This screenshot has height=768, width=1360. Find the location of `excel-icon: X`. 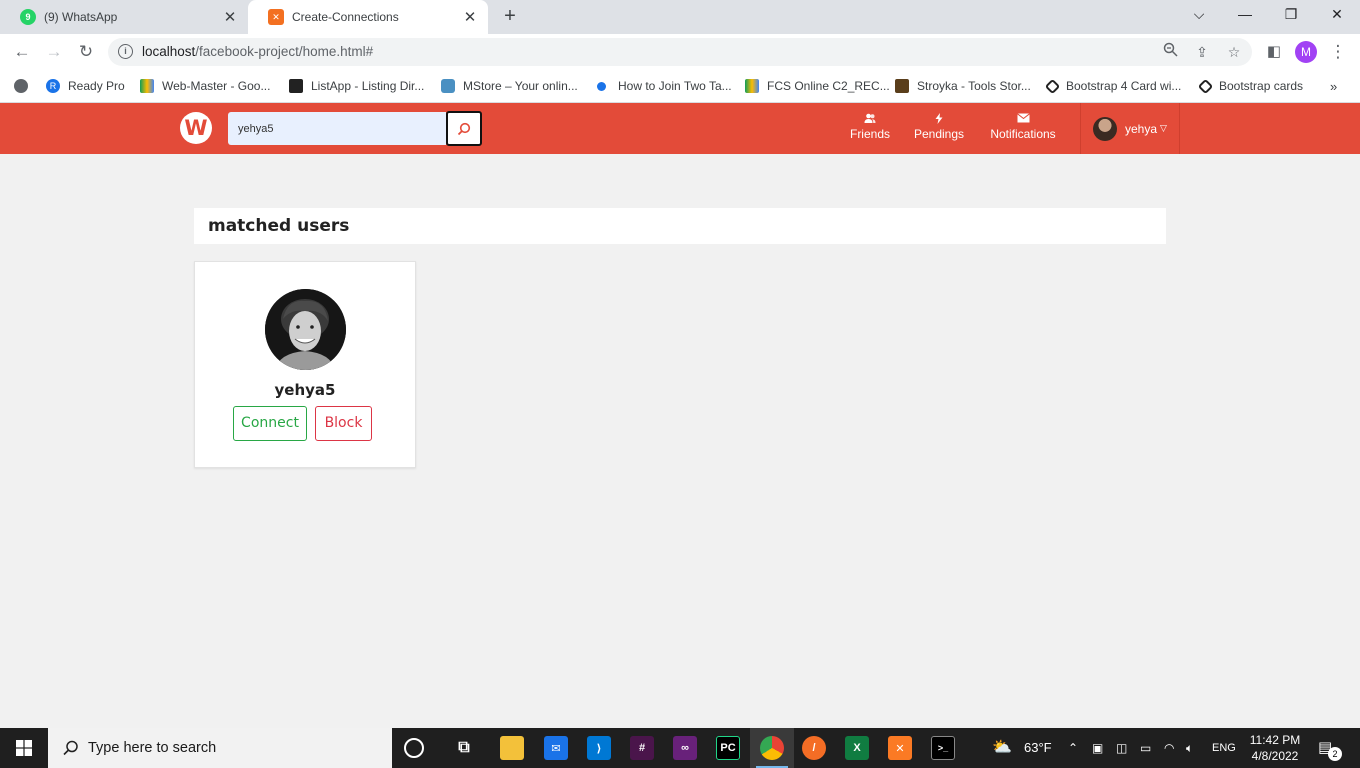

excel-icon: X is located at coordinates (857, 748).